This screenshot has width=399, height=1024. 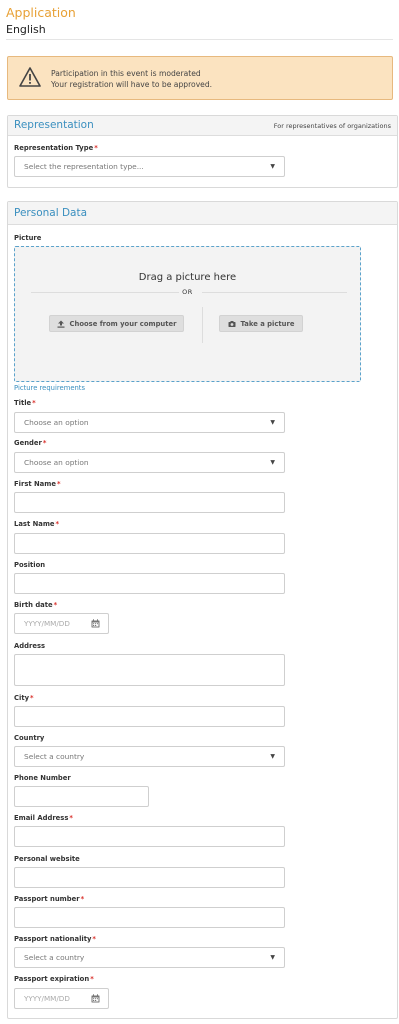 What do you see at coordinates (61, 623) in the screenshot?
I see `birth-date-field: YYYY/MM/DD` at bounding box center [61, 623].